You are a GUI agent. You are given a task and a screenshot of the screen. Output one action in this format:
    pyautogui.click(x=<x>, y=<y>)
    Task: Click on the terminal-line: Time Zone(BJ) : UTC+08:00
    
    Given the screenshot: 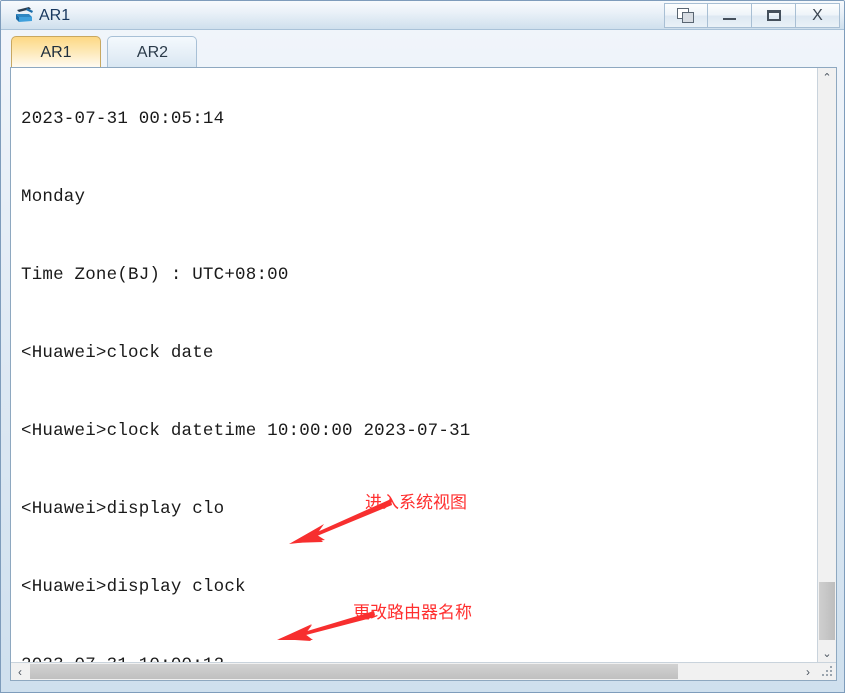 What is the action you would take?
    pyautogui.click(x=155, y=275)
    